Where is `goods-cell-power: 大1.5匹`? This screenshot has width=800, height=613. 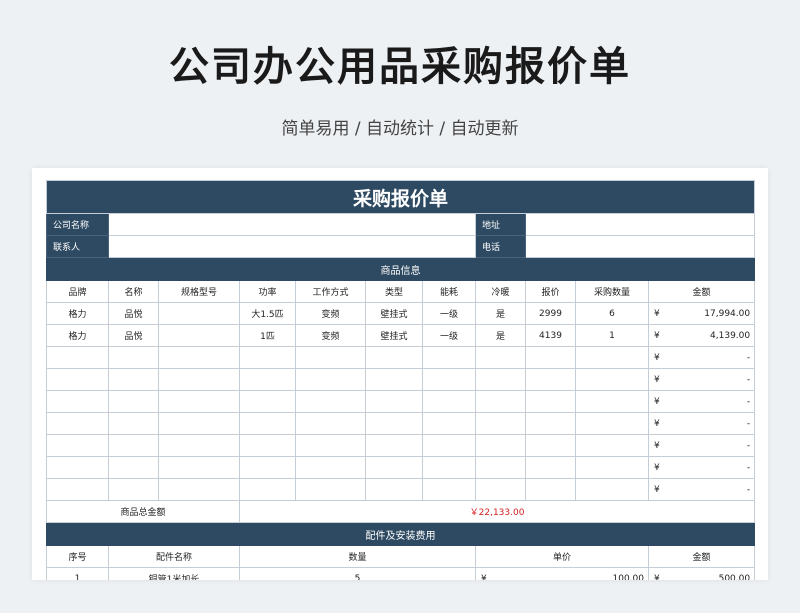
goods-cell-power: 大1.5匹 is located at coordinates (267, 313).